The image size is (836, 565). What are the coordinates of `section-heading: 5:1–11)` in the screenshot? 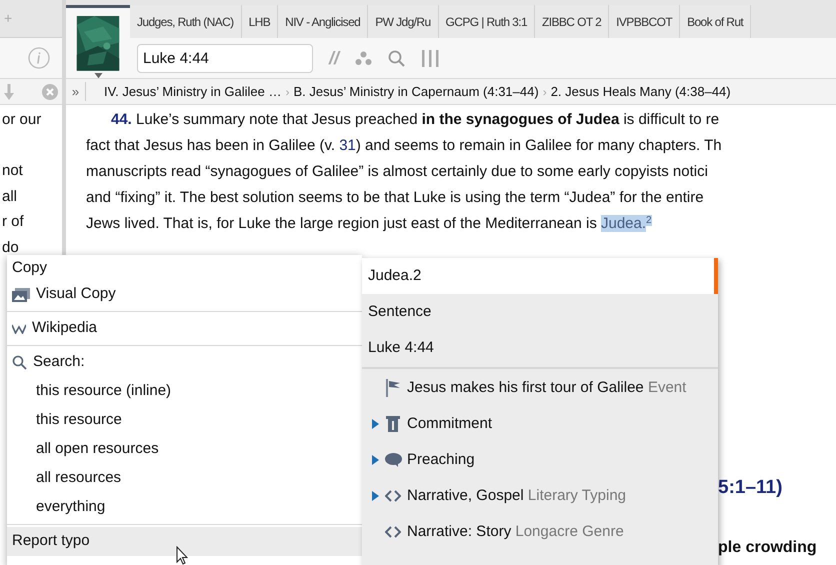 It's located at (750, 488).